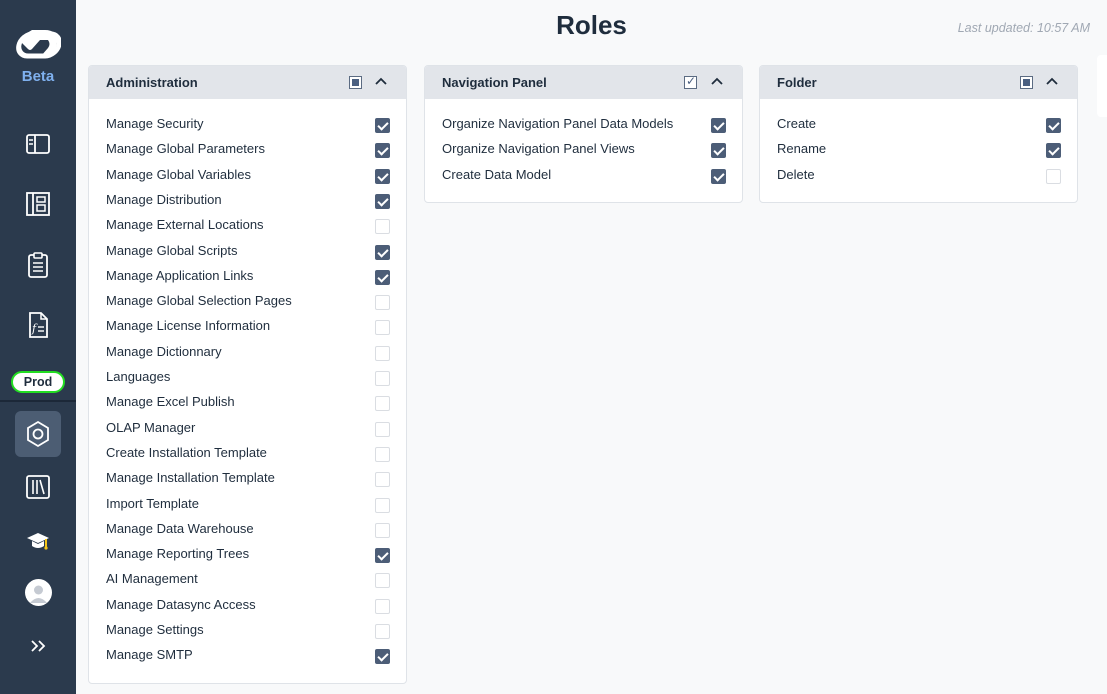 This screenshot has height=694, width=1107. What do you see at coordinates (152, 578) in the screenshot?
I see `permission-label: AI Management` at bounding box center [152, 578].